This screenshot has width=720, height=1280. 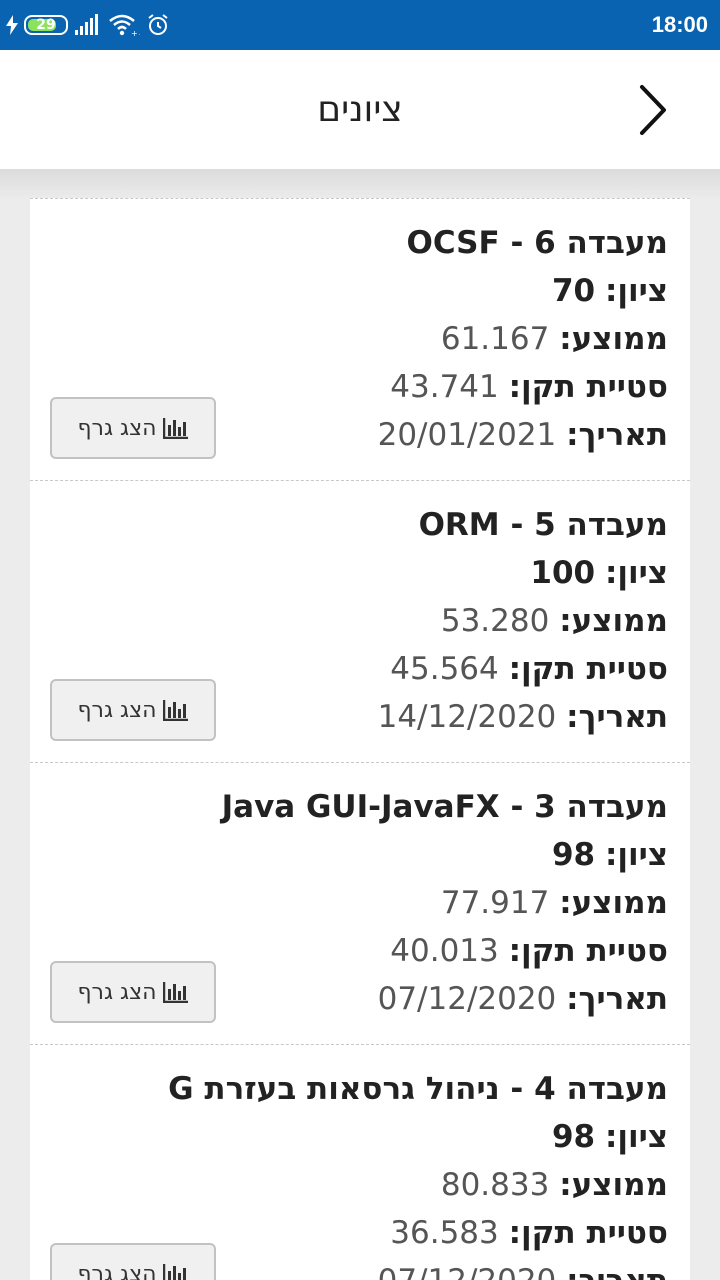 I want to click on battery-icon: 29, so click(x=46, y=25).